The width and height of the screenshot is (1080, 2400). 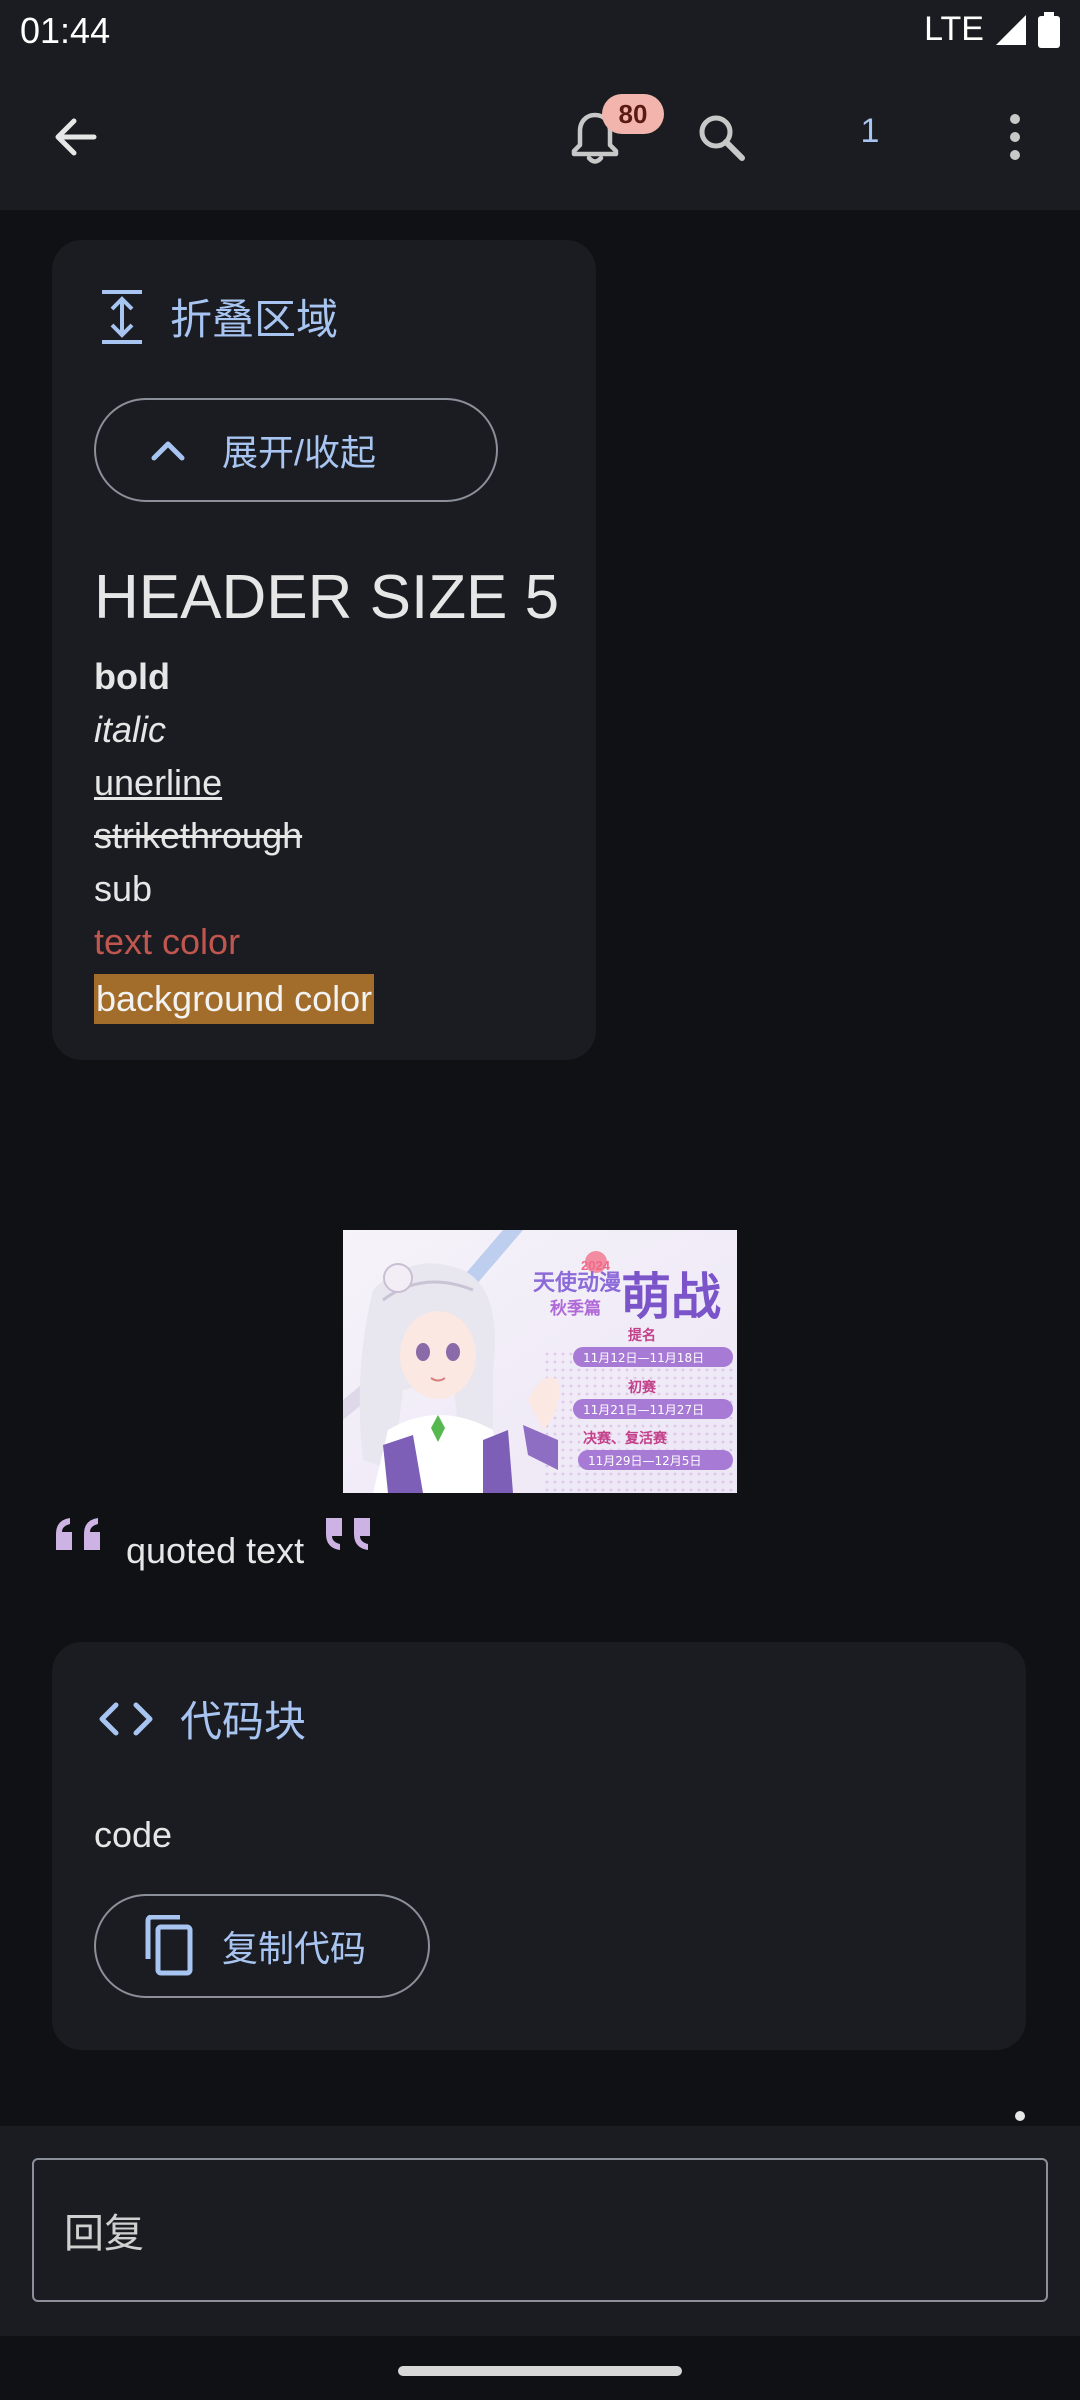 What do you see at coordinates (234, 999) in the screenshot?
I see `highlighted-text: background color` at bounding box center [234, 999].